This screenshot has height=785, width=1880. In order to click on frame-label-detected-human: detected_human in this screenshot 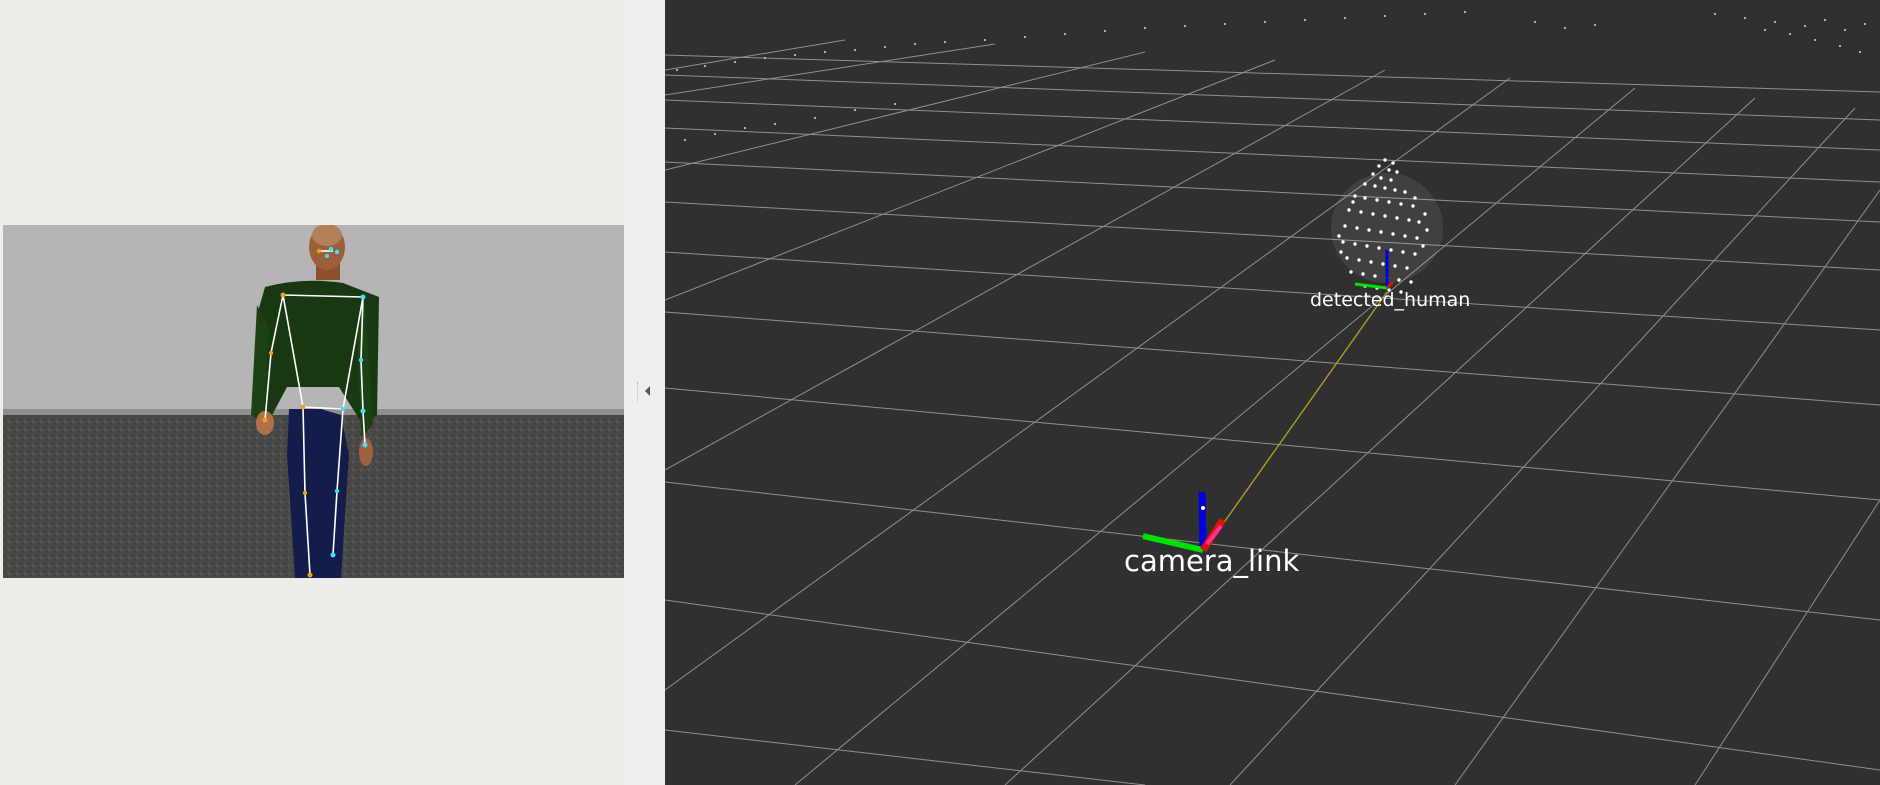, I will do `click(1390, 300)`.